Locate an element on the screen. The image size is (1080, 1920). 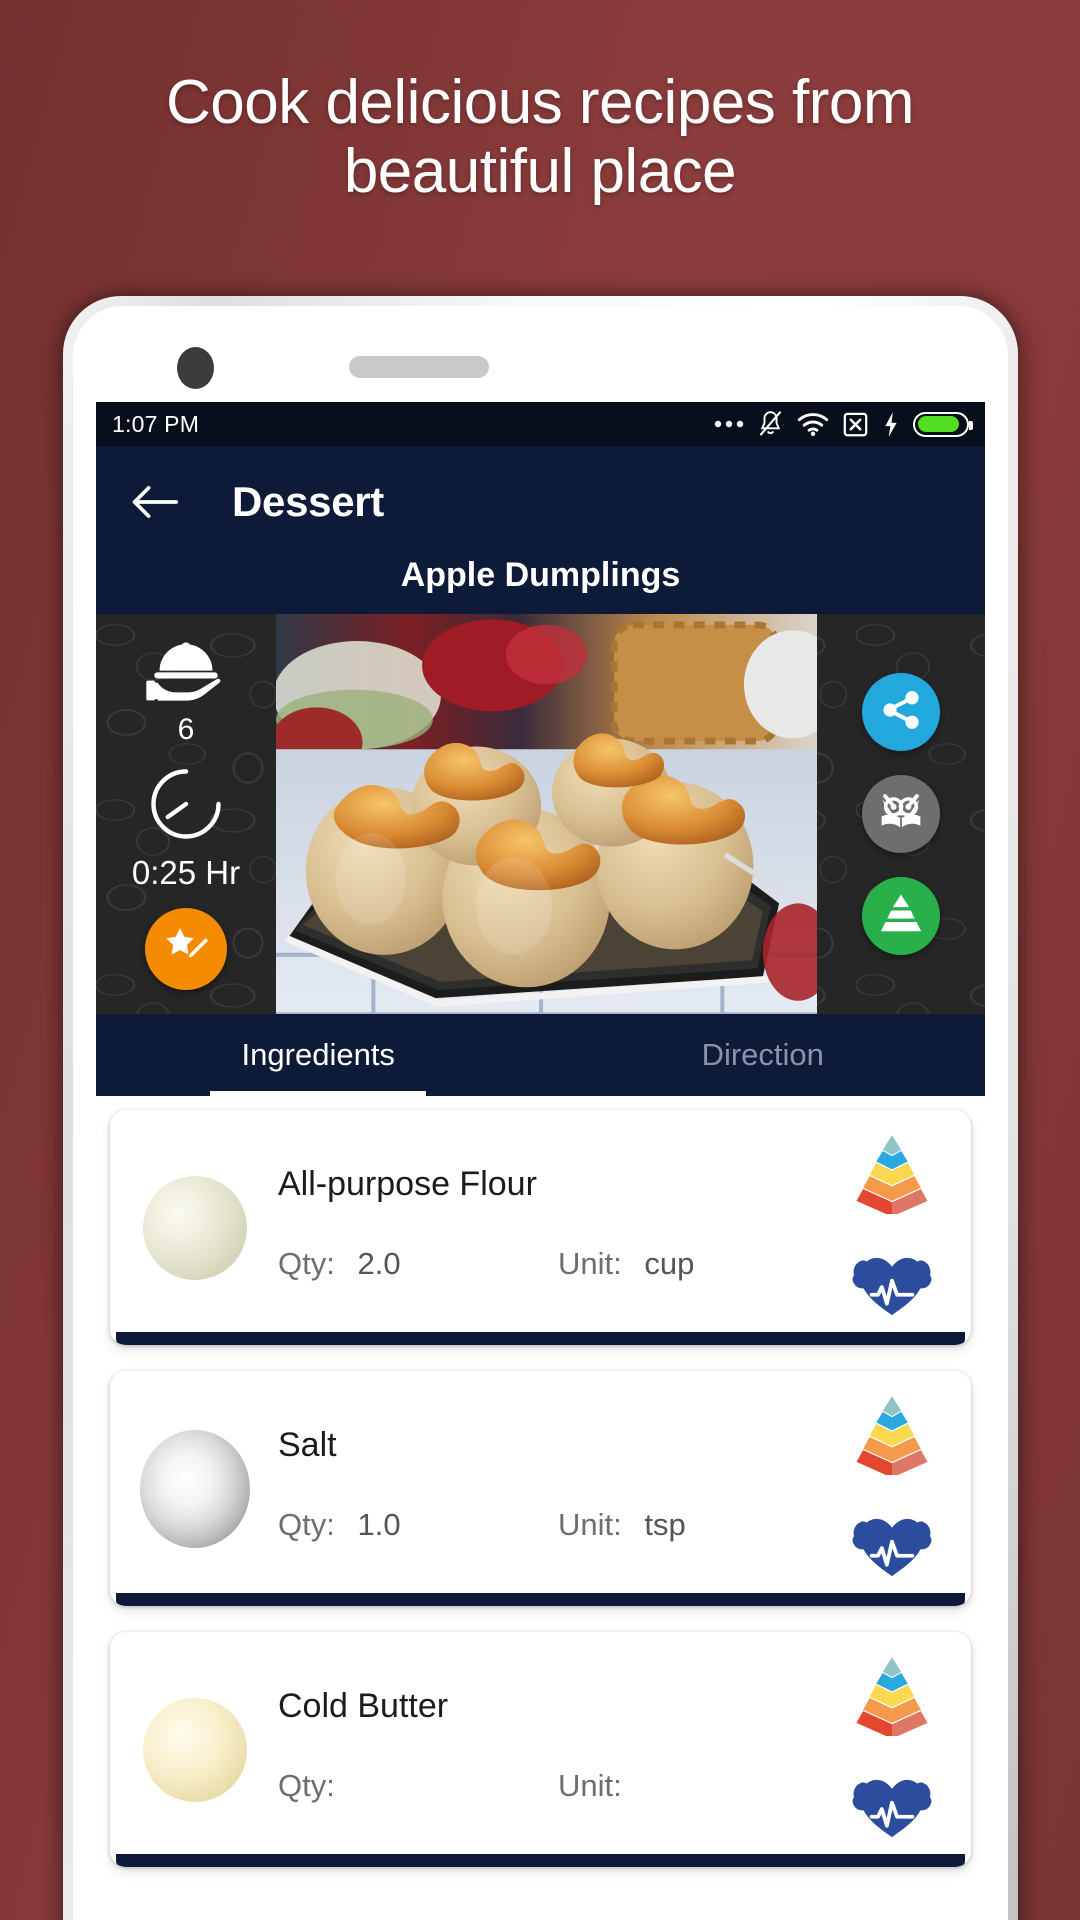
recipe-actions-panel is located at coordinates (901, 814).